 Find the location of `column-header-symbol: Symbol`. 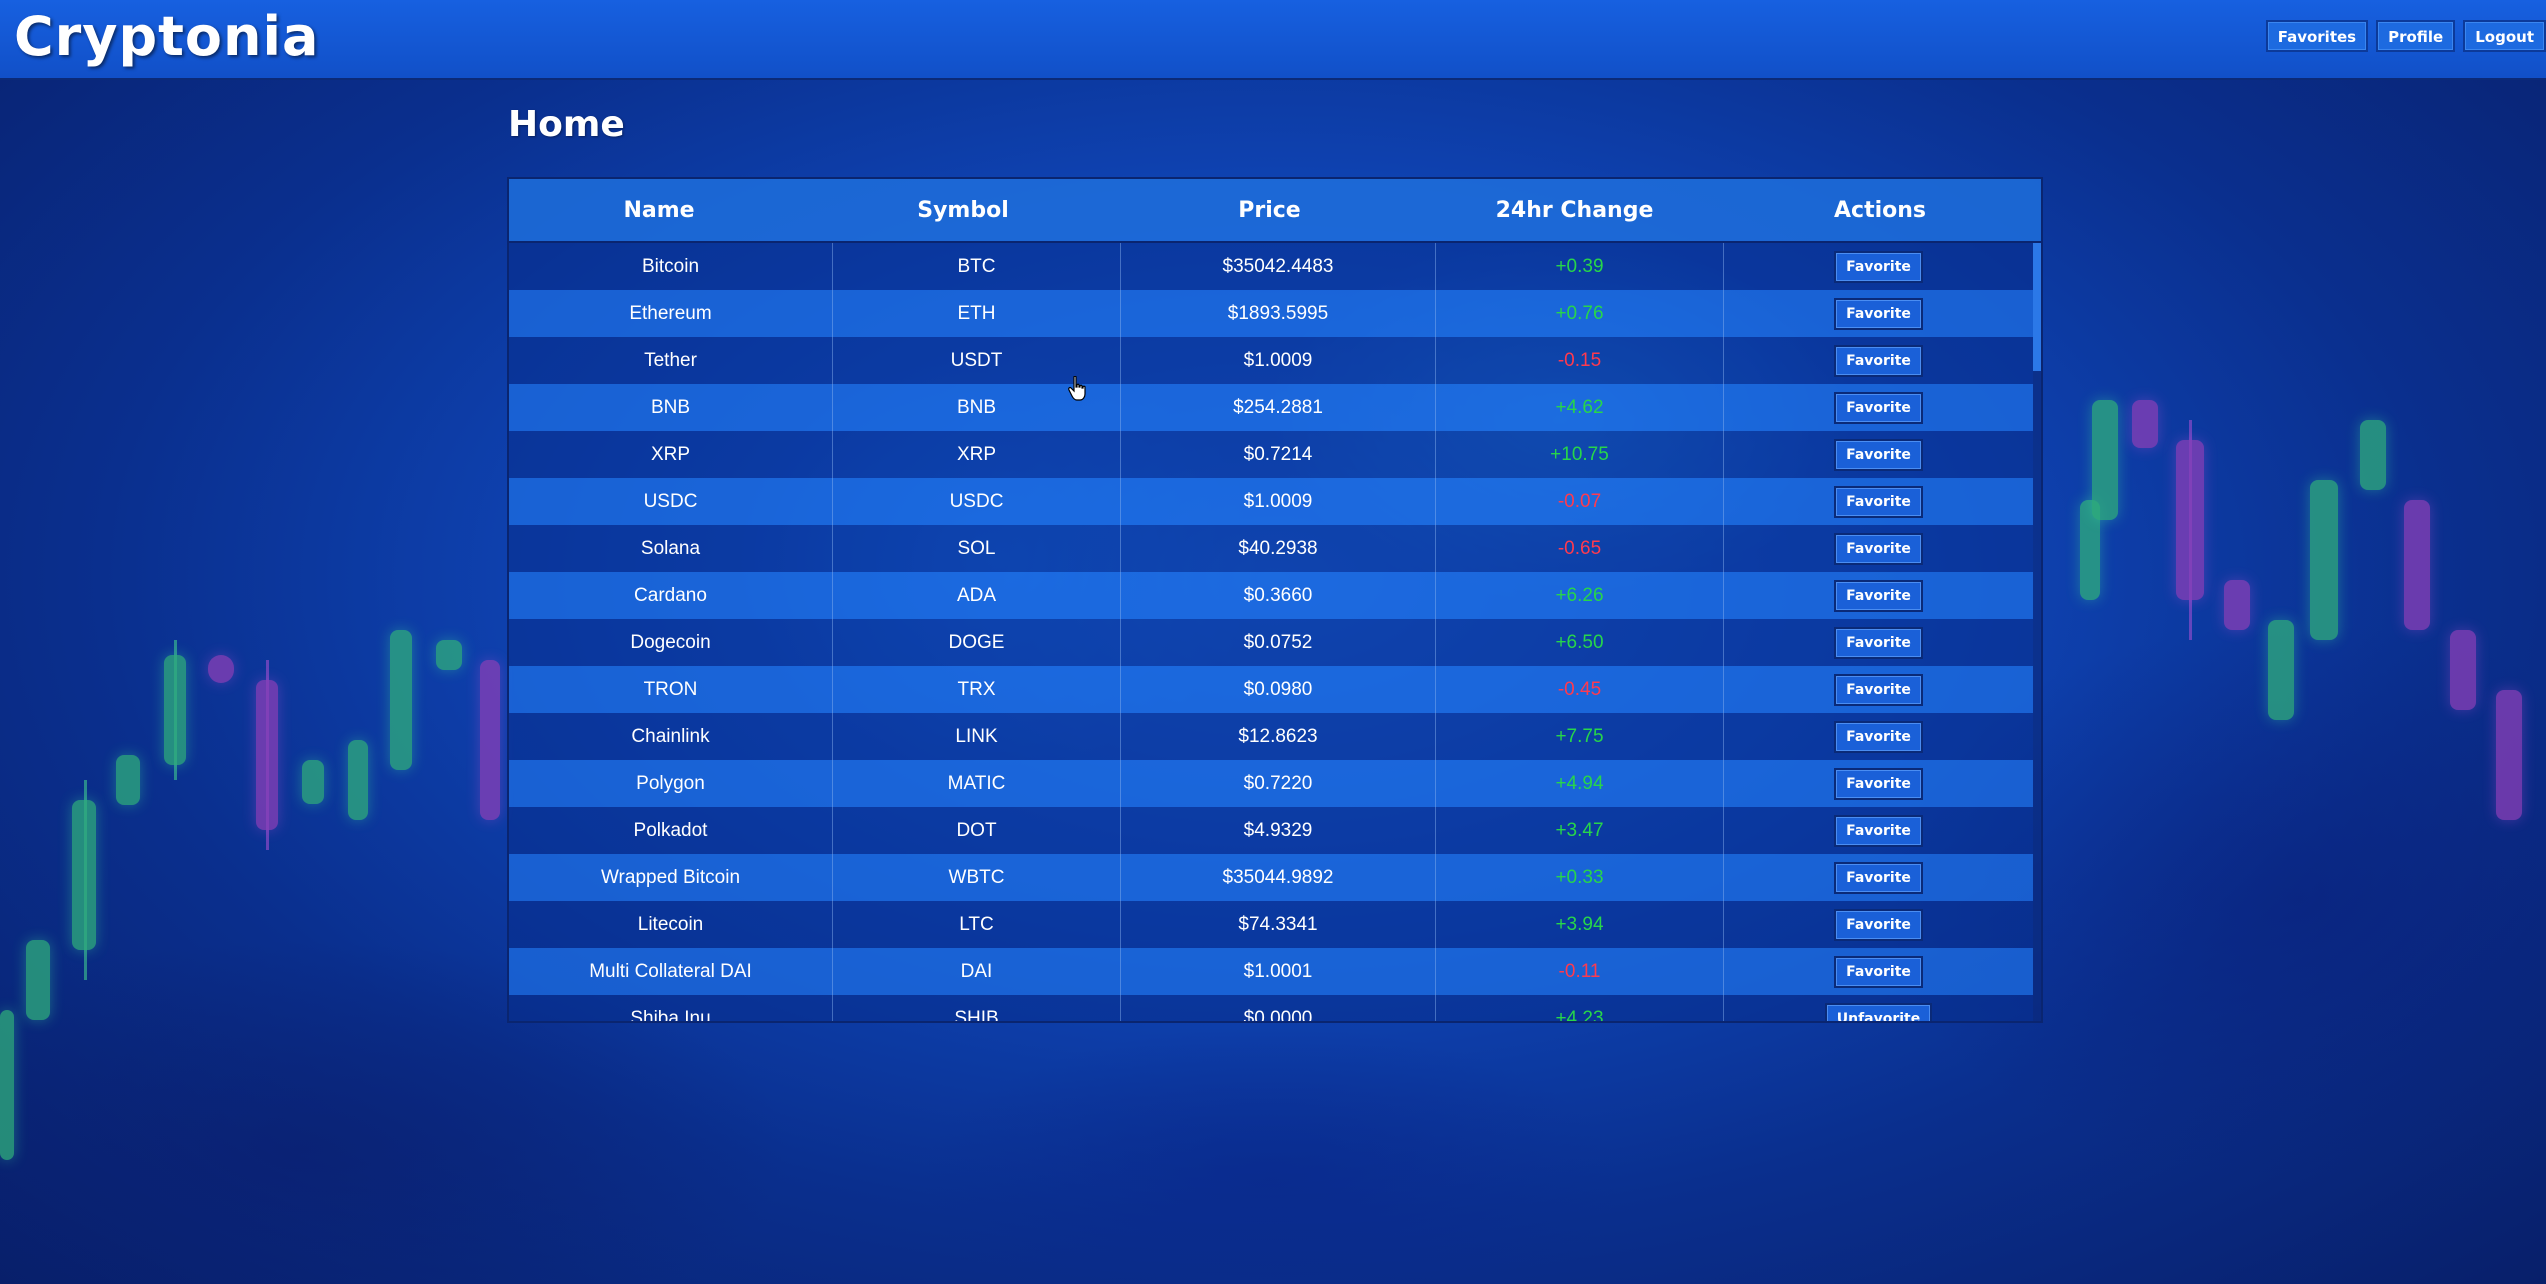

column-header-symbol: Symbol is located at coordinates (963, 210).